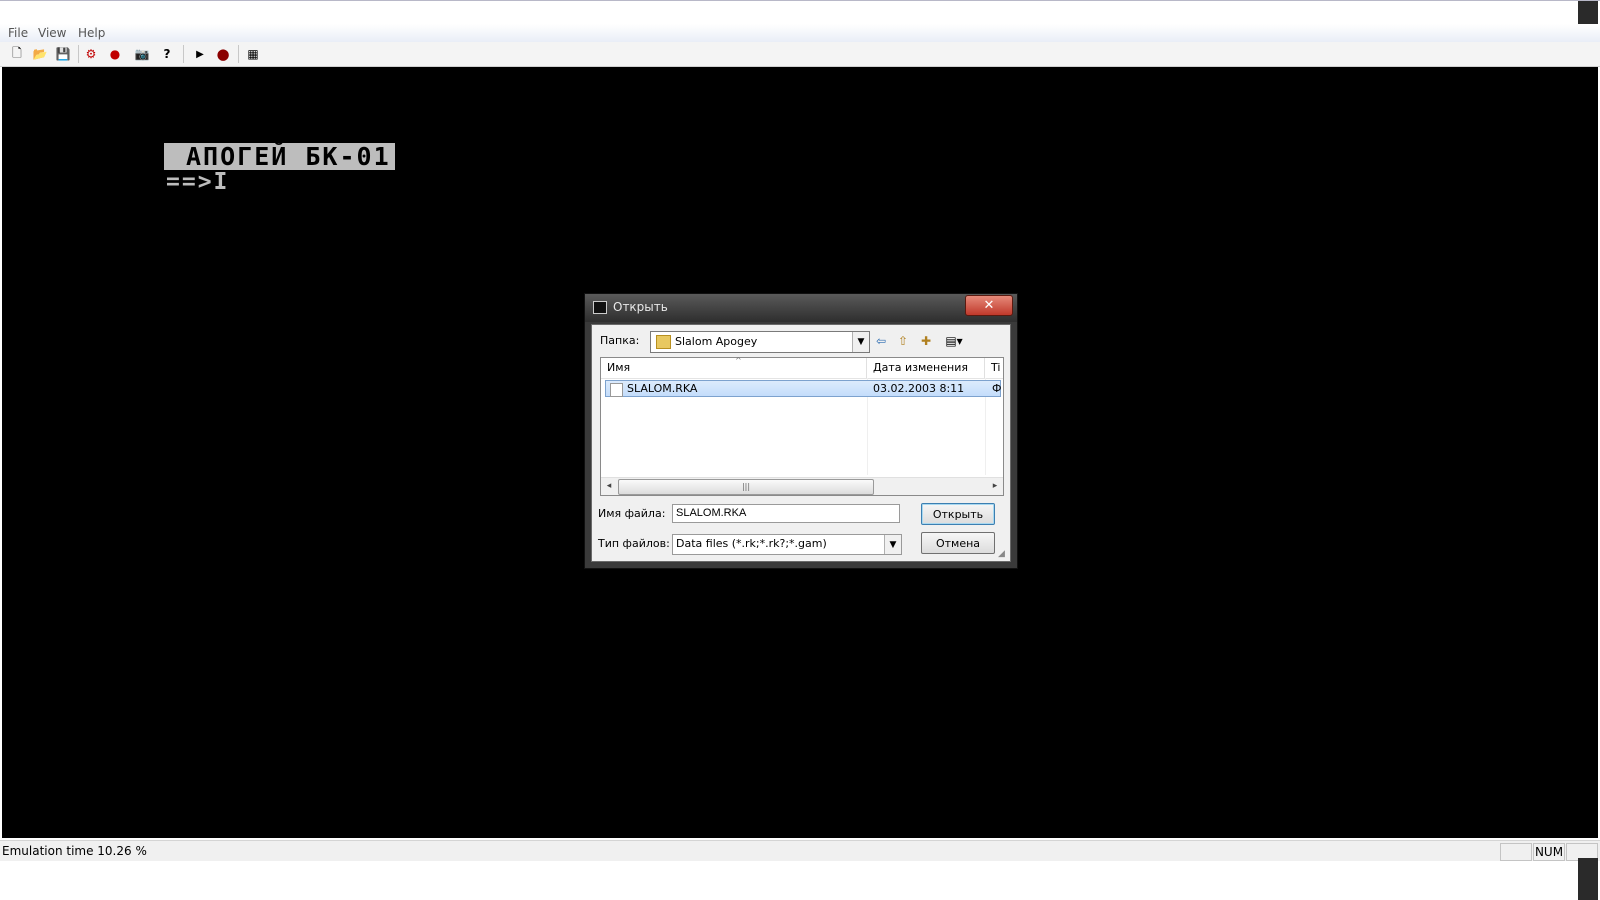 The width and height of the screenshot is (1600, 900). Describe the element at coordinates (800, 54) in the screenshot. I see `toolbar: 🗋 📂 💾 ⚙ ● 📷 ? ▶ ● ▦` at that location.